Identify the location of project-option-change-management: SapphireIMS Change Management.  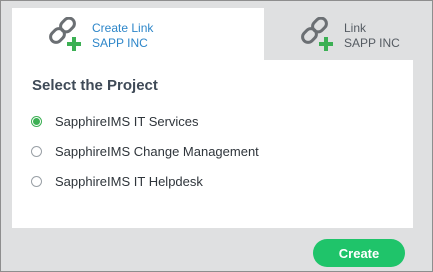
(145, 151).